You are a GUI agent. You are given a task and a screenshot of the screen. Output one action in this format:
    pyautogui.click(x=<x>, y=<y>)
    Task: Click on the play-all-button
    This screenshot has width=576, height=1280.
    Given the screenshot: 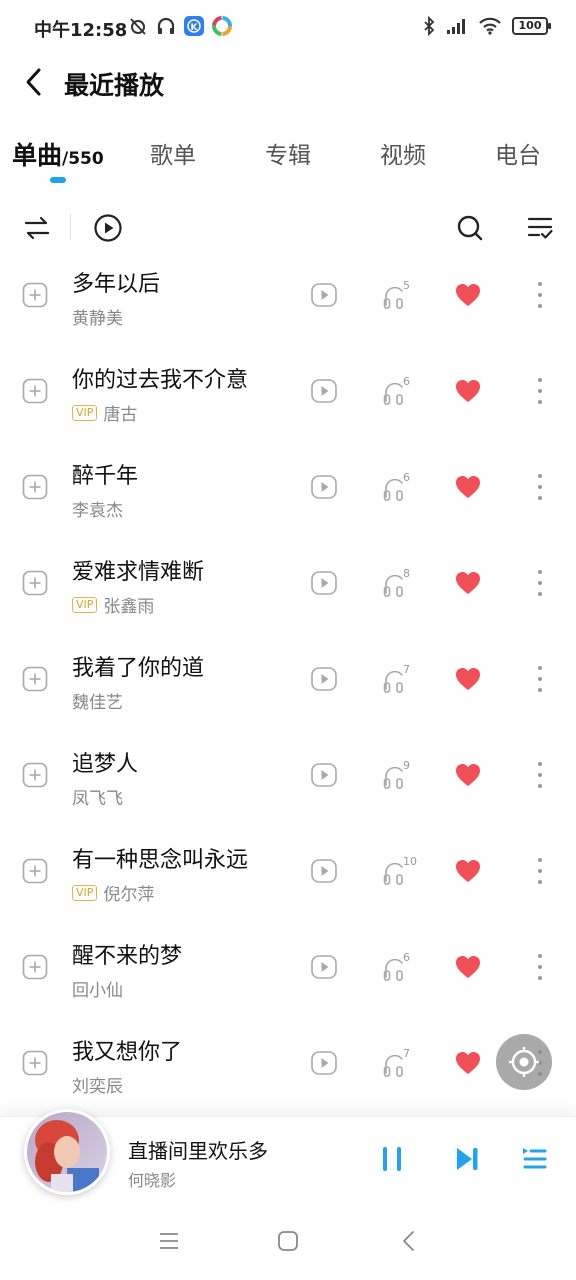 What is the action you would take?
    pyautogui.click(x=108, y=228)
    